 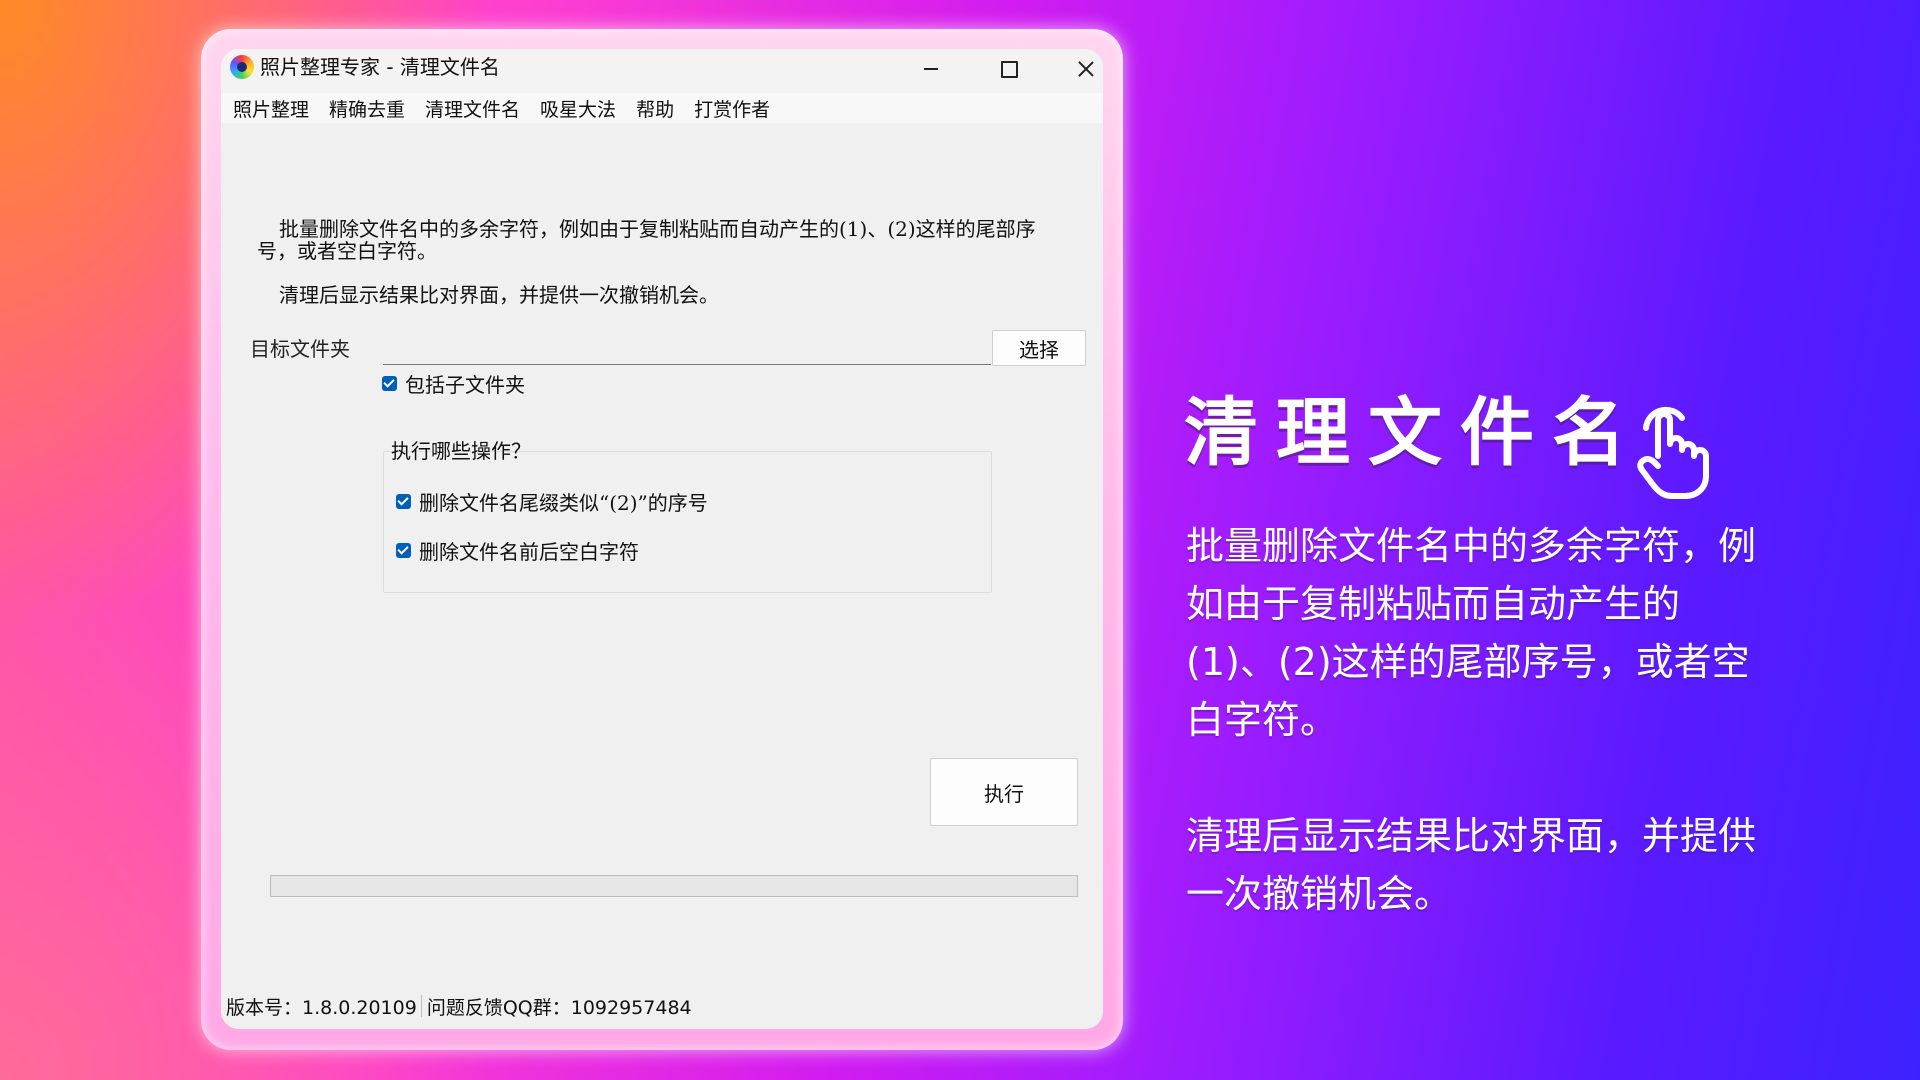 I want to click on menu-item-clean-filenames: 清理文件名, so click(x=472, y=108).